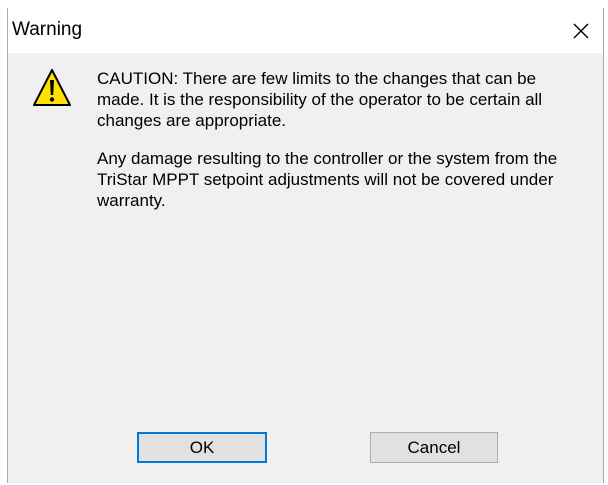 The width and height of the screenshot is (608, 485). I want to click on close-button, so click(581, 30).